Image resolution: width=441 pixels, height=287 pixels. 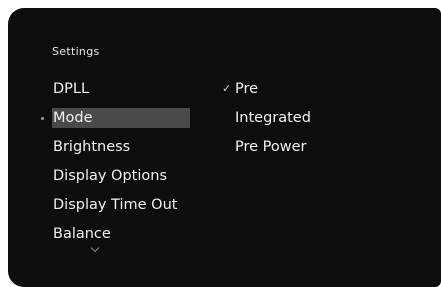 I want to click on page-title: Settings, so click(x=76, y=51).